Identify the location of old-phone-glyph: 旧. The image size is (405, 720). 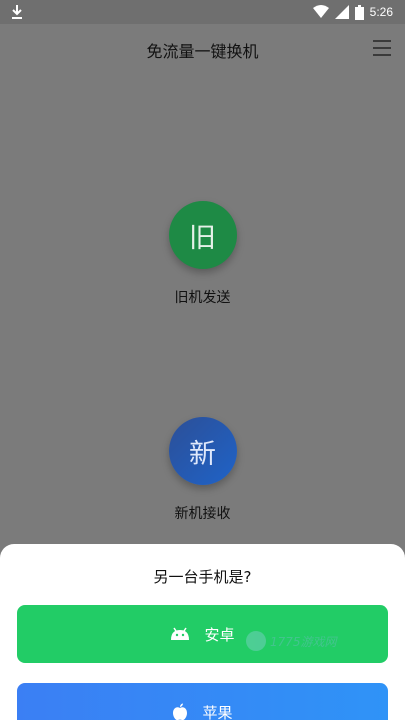
(202, 238).